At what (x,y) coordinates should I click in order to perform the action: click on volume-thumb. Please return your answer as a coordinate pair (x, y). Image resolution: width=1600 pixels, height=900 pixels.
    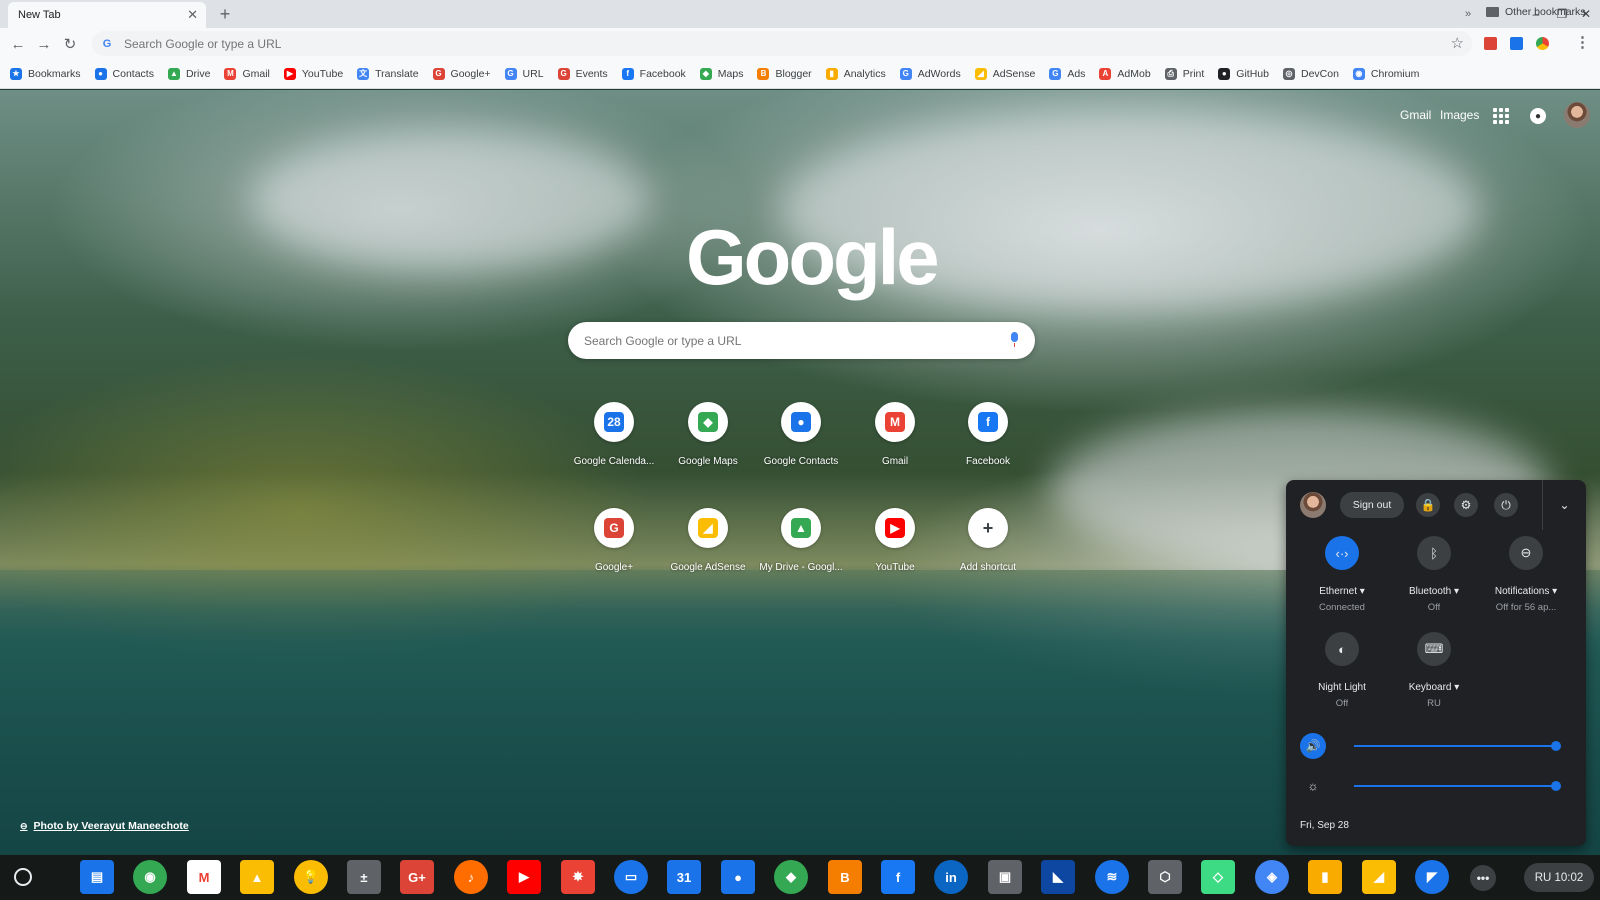
    Looking at the image, I should click on (1556, 746).